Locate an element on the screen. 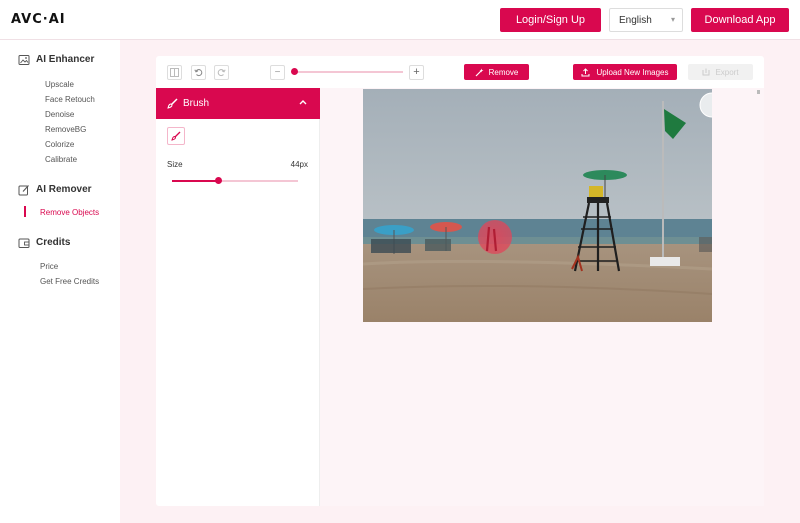  language-value: English is located at coordinates (635, 20).